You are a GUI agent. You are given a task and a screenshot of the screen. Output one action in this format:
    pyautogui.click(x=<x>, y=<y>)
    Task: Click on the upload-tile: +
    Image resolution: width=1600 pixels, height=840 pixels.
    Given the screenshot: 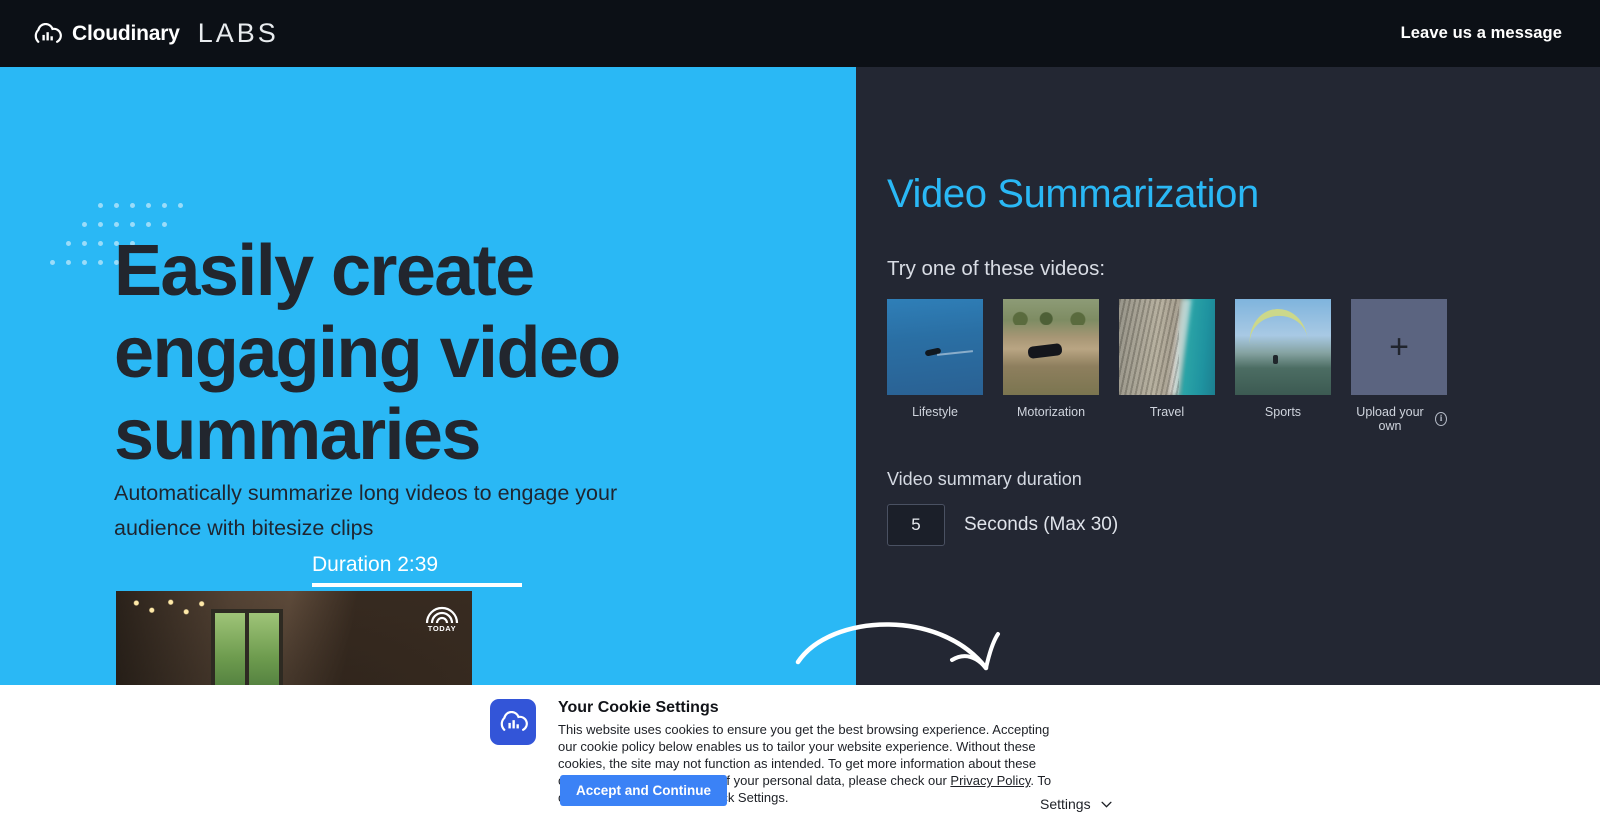 What is the action you would take?
    pyautogui.click(x=1399, y=347)
    